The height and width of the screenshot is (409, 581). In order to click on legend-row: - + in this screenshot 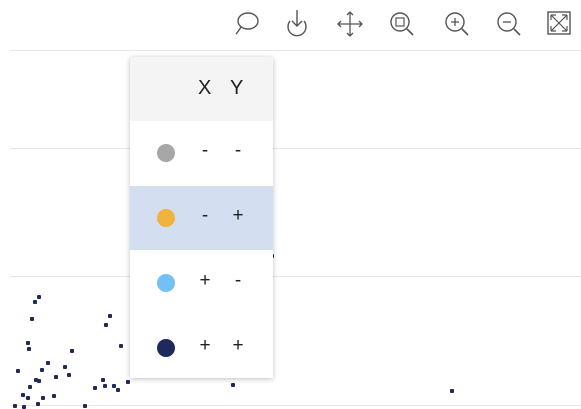, I will do `click(201, 218)`.